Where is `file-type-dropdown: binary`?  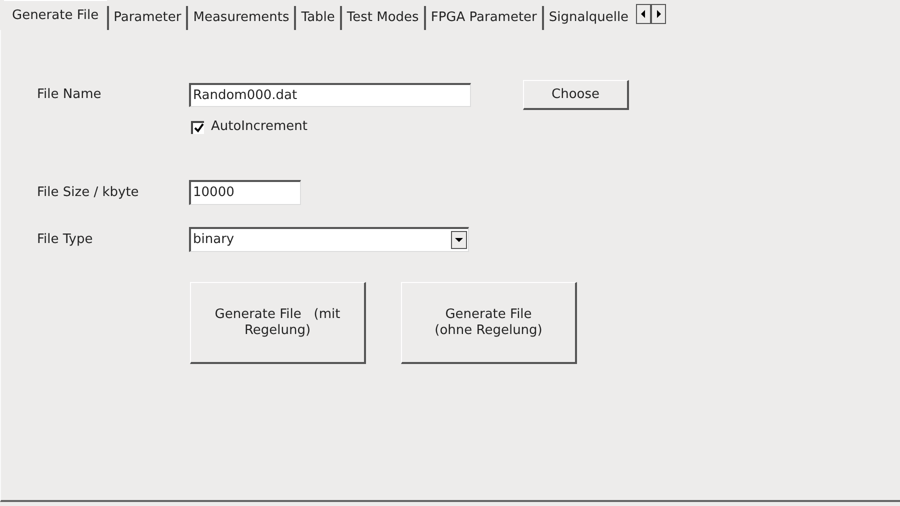 file-type-dropdown: binary is located at coordinates (329, 239).